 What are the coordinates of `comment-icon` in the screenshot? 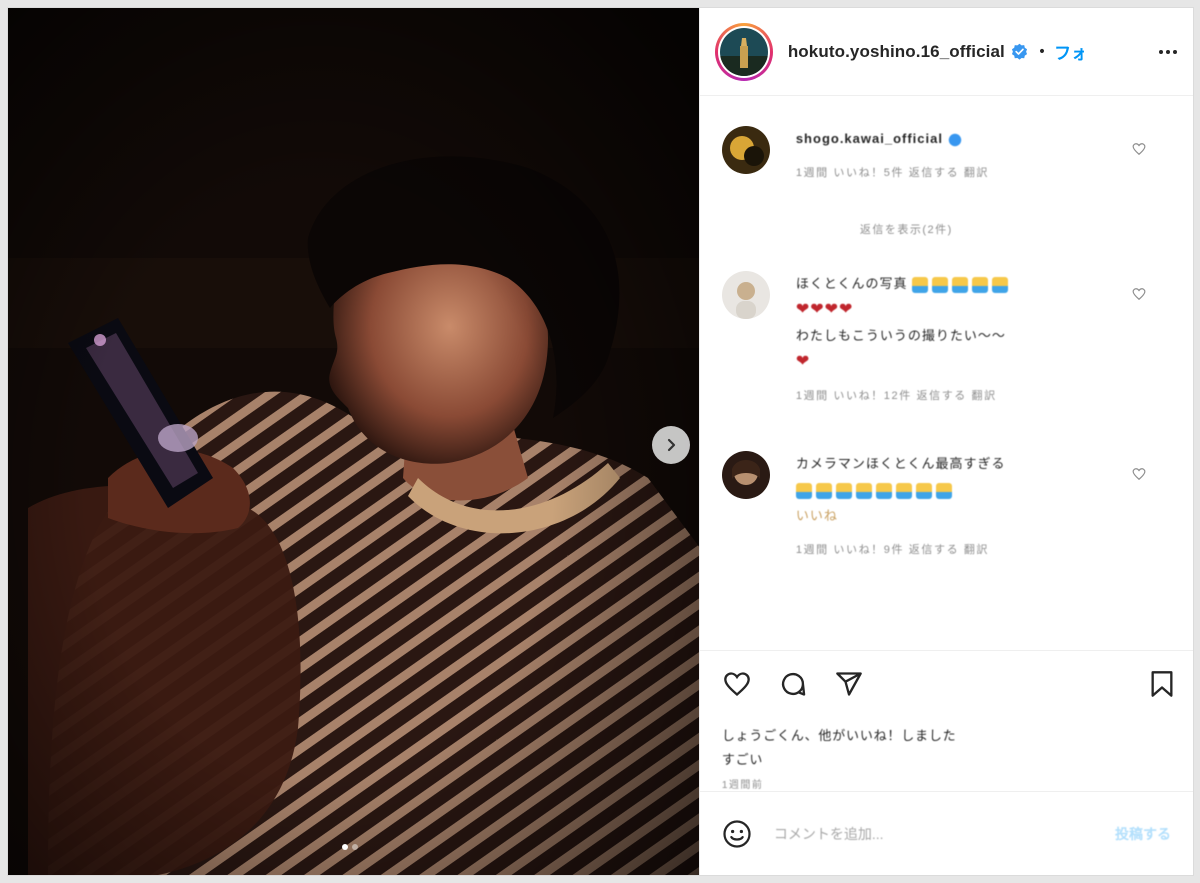 It's located at (793, 684).